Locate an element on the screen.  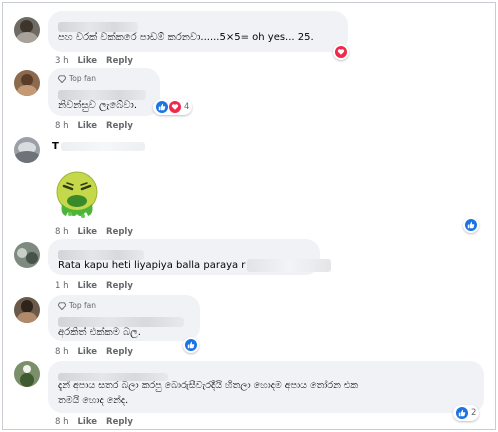
comment-bubble: Rata kapu heti liyapiya balla paraya r is located at coordinates (190, 257).